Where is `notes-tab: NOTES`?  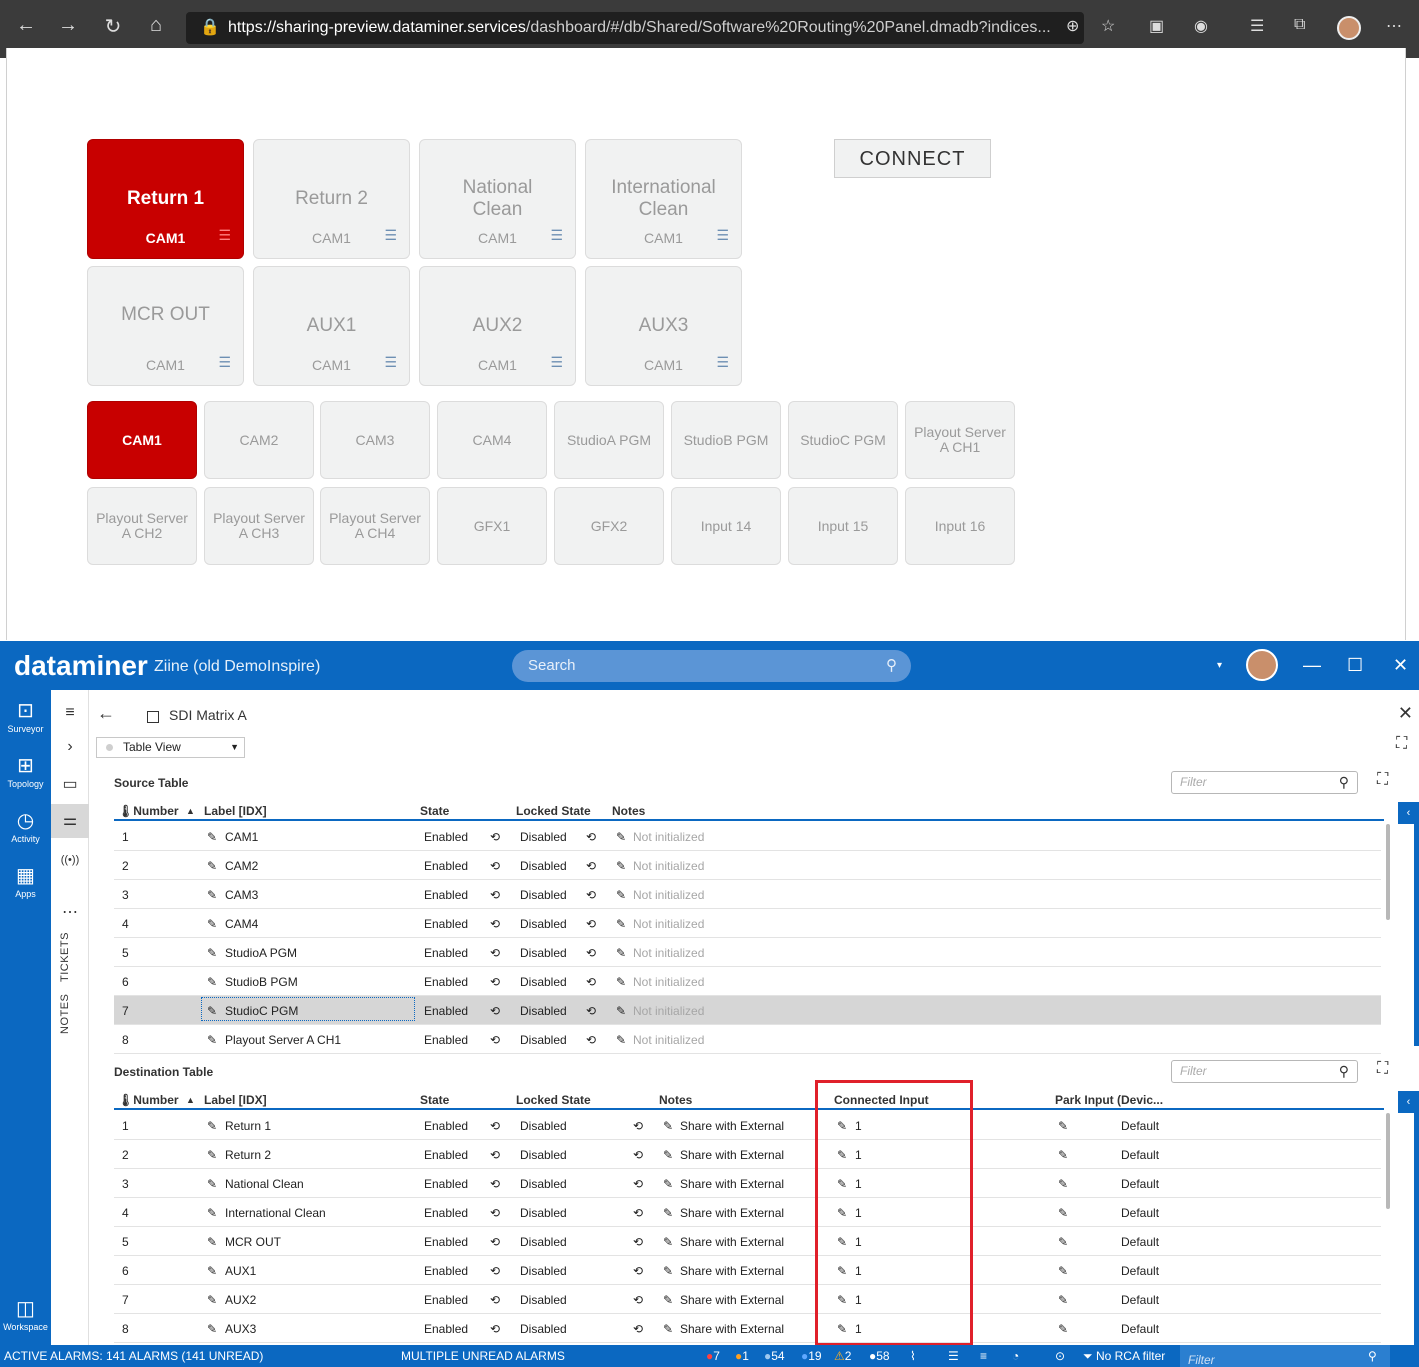
notes-tab: NOTES is located at coordinates (65, 1014).